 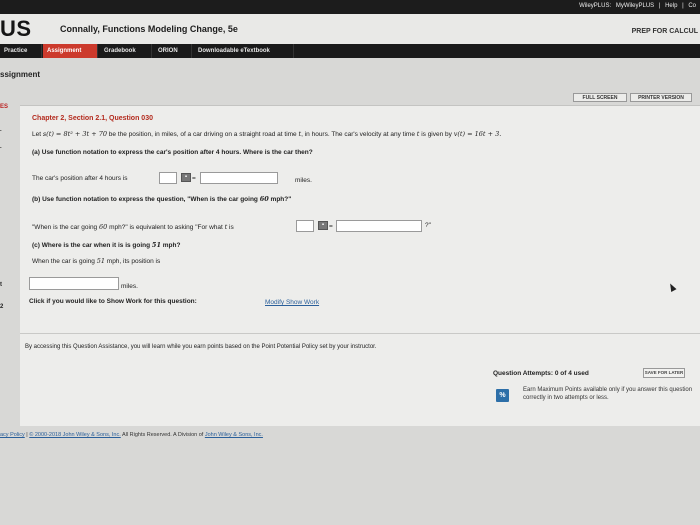 What do you see at coordinates (350, 7) in the screenshot?
I see `top-bar: WileyPLUS: MyWileyPLUS | Help | Co` at bounding box center [350, 7].